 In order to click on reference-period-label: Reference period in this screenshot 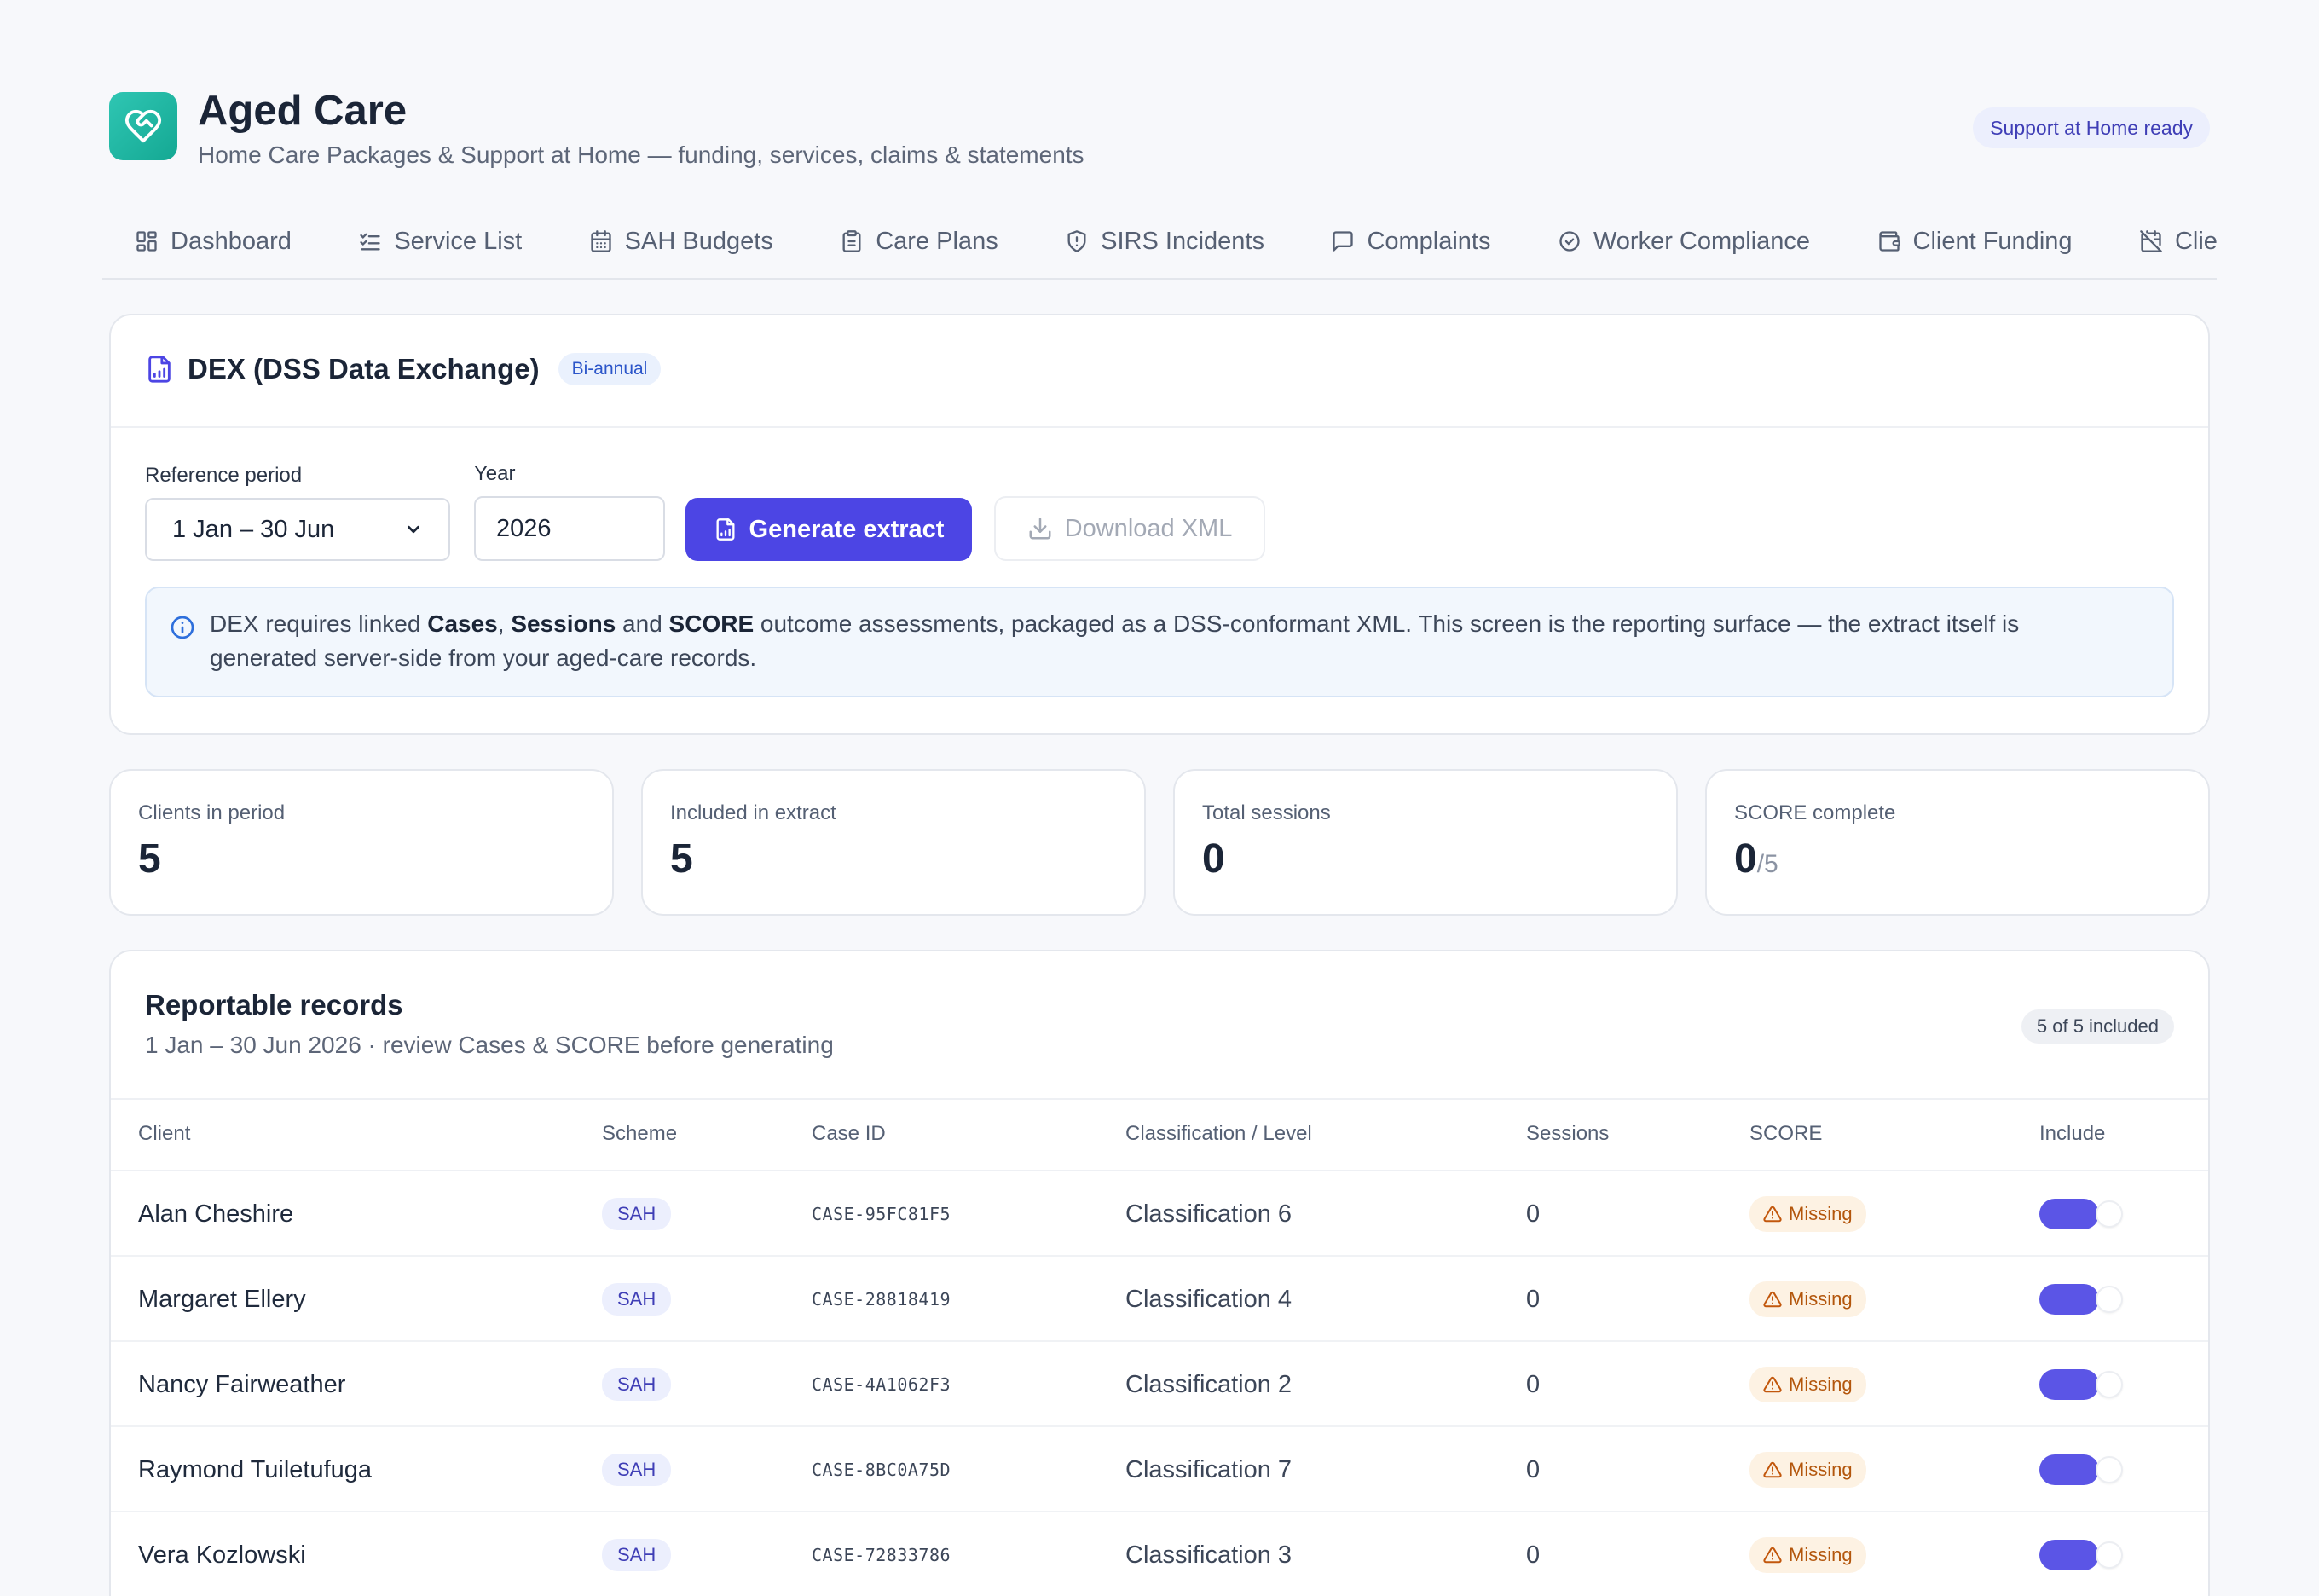, I will do `click(224, 475)`.